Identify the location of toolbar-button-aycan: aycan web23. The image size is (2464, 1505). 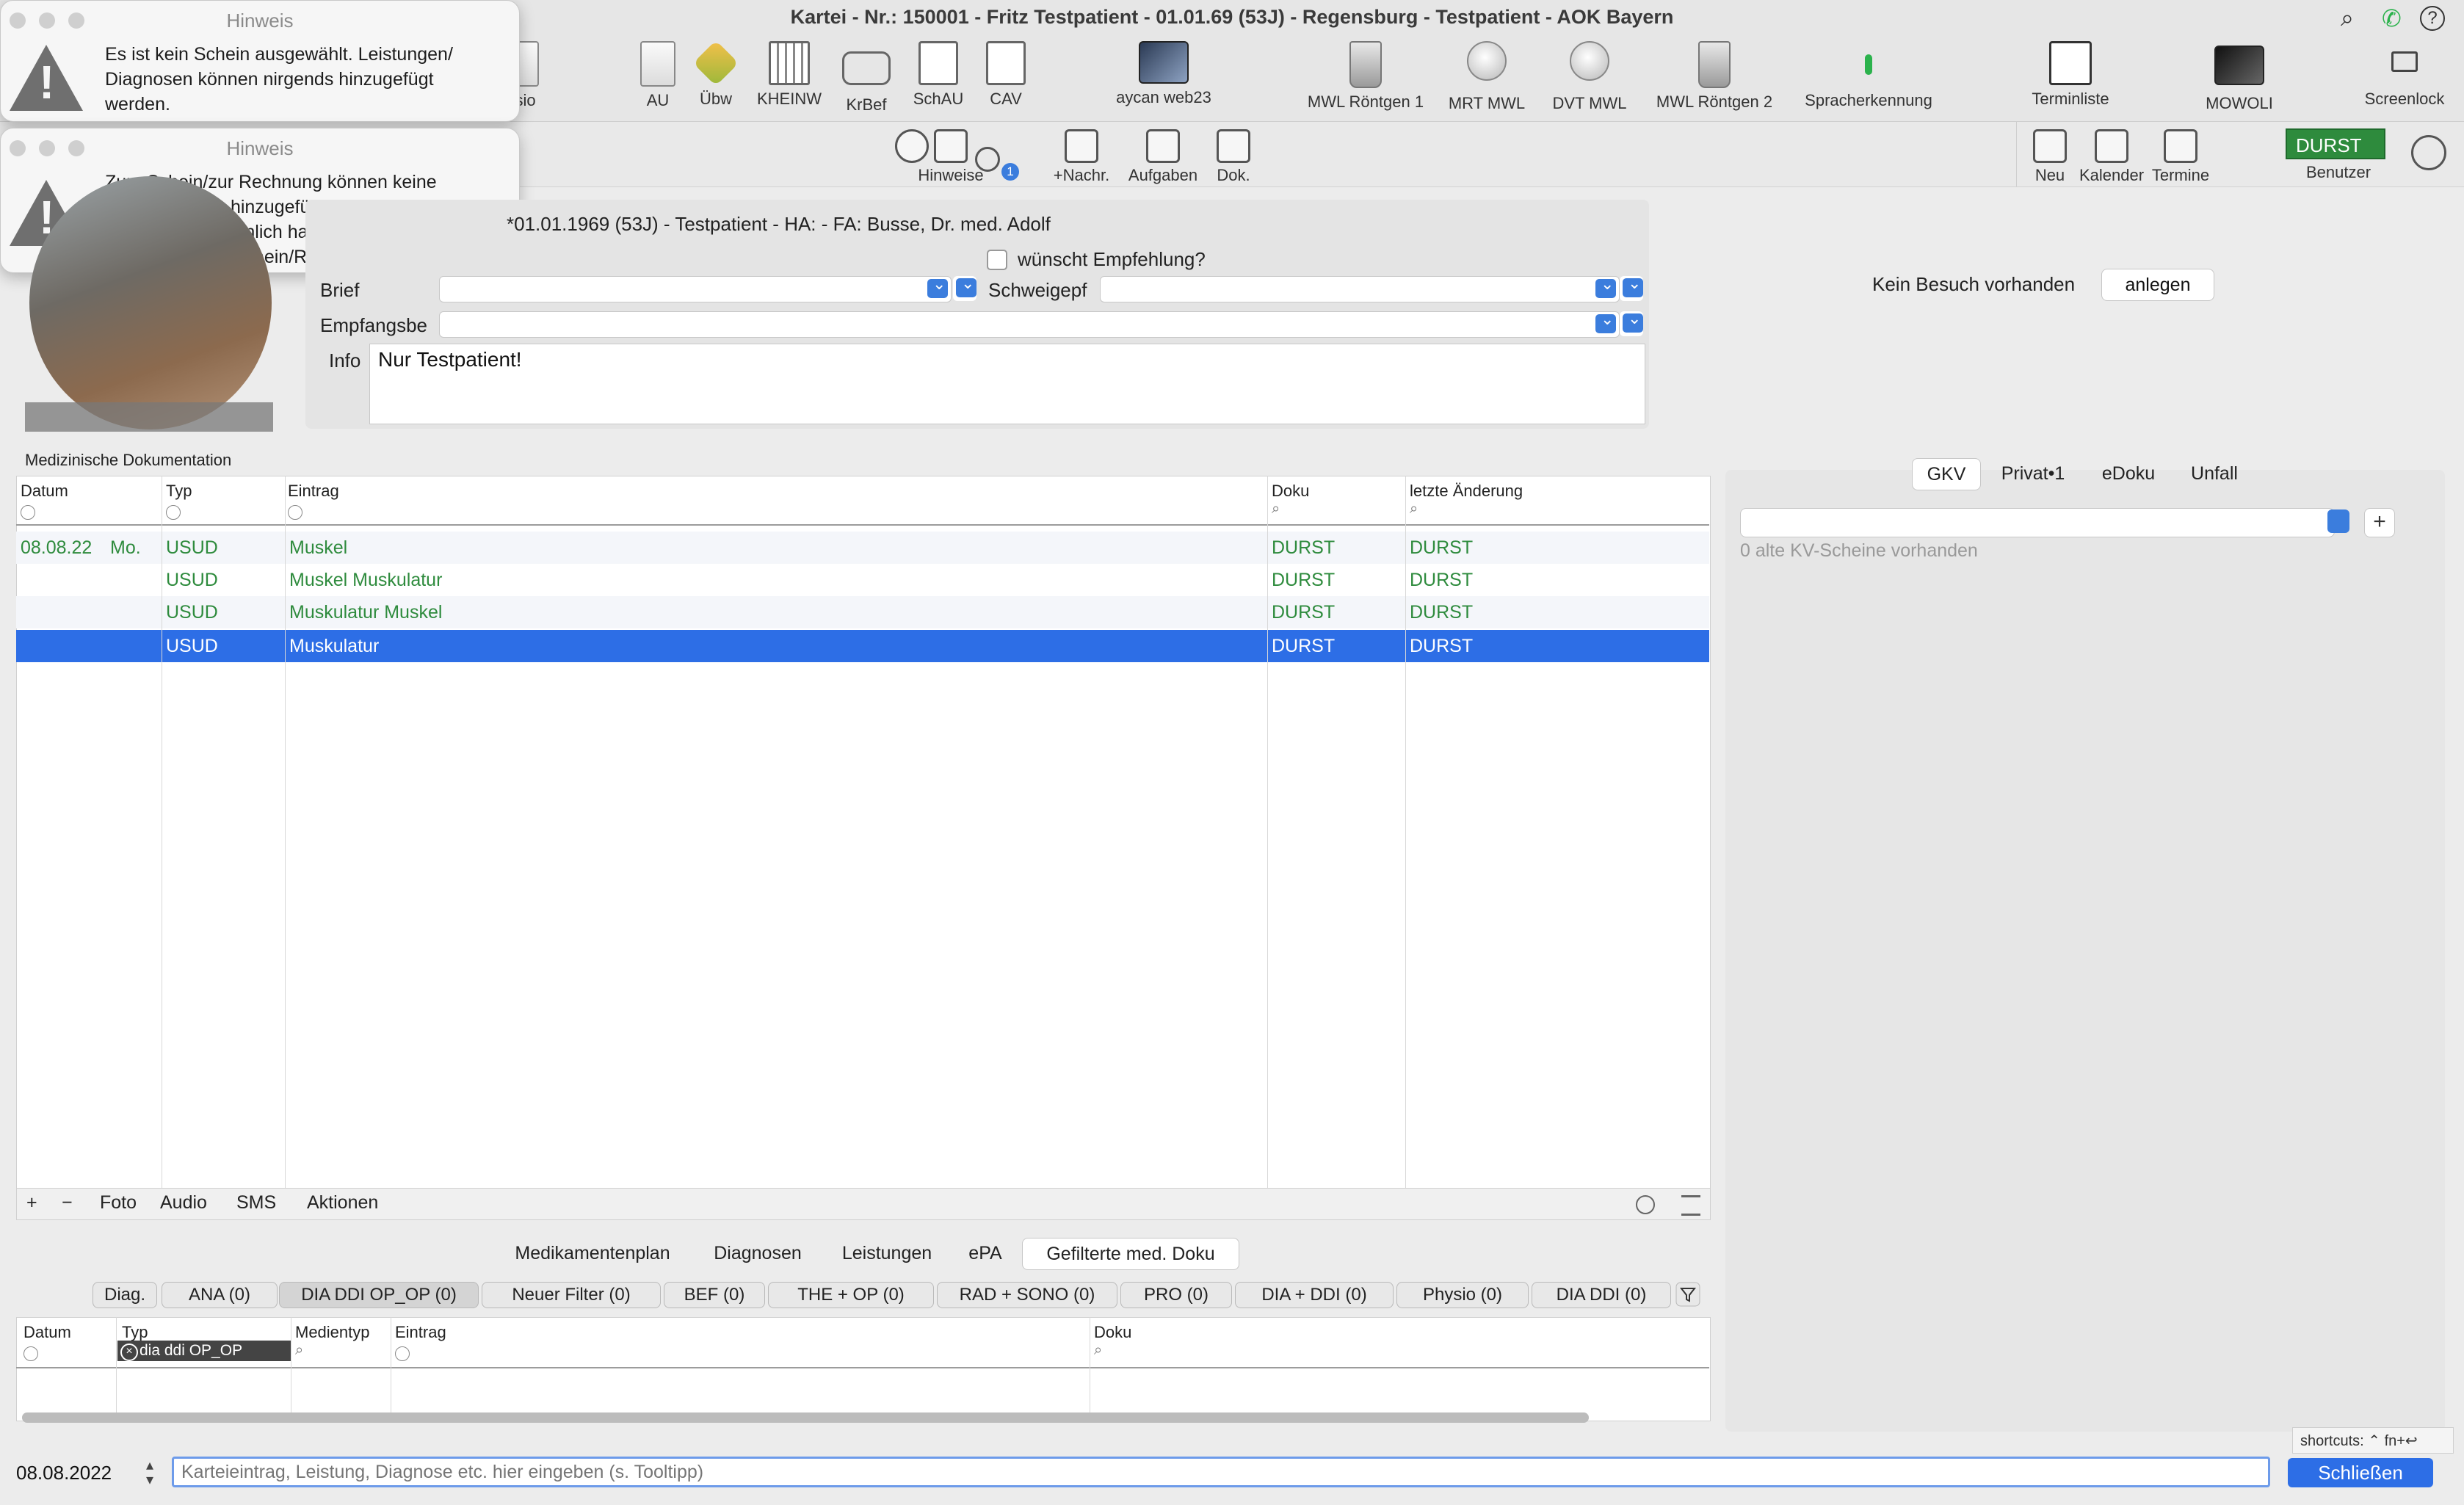
(1163, 74).